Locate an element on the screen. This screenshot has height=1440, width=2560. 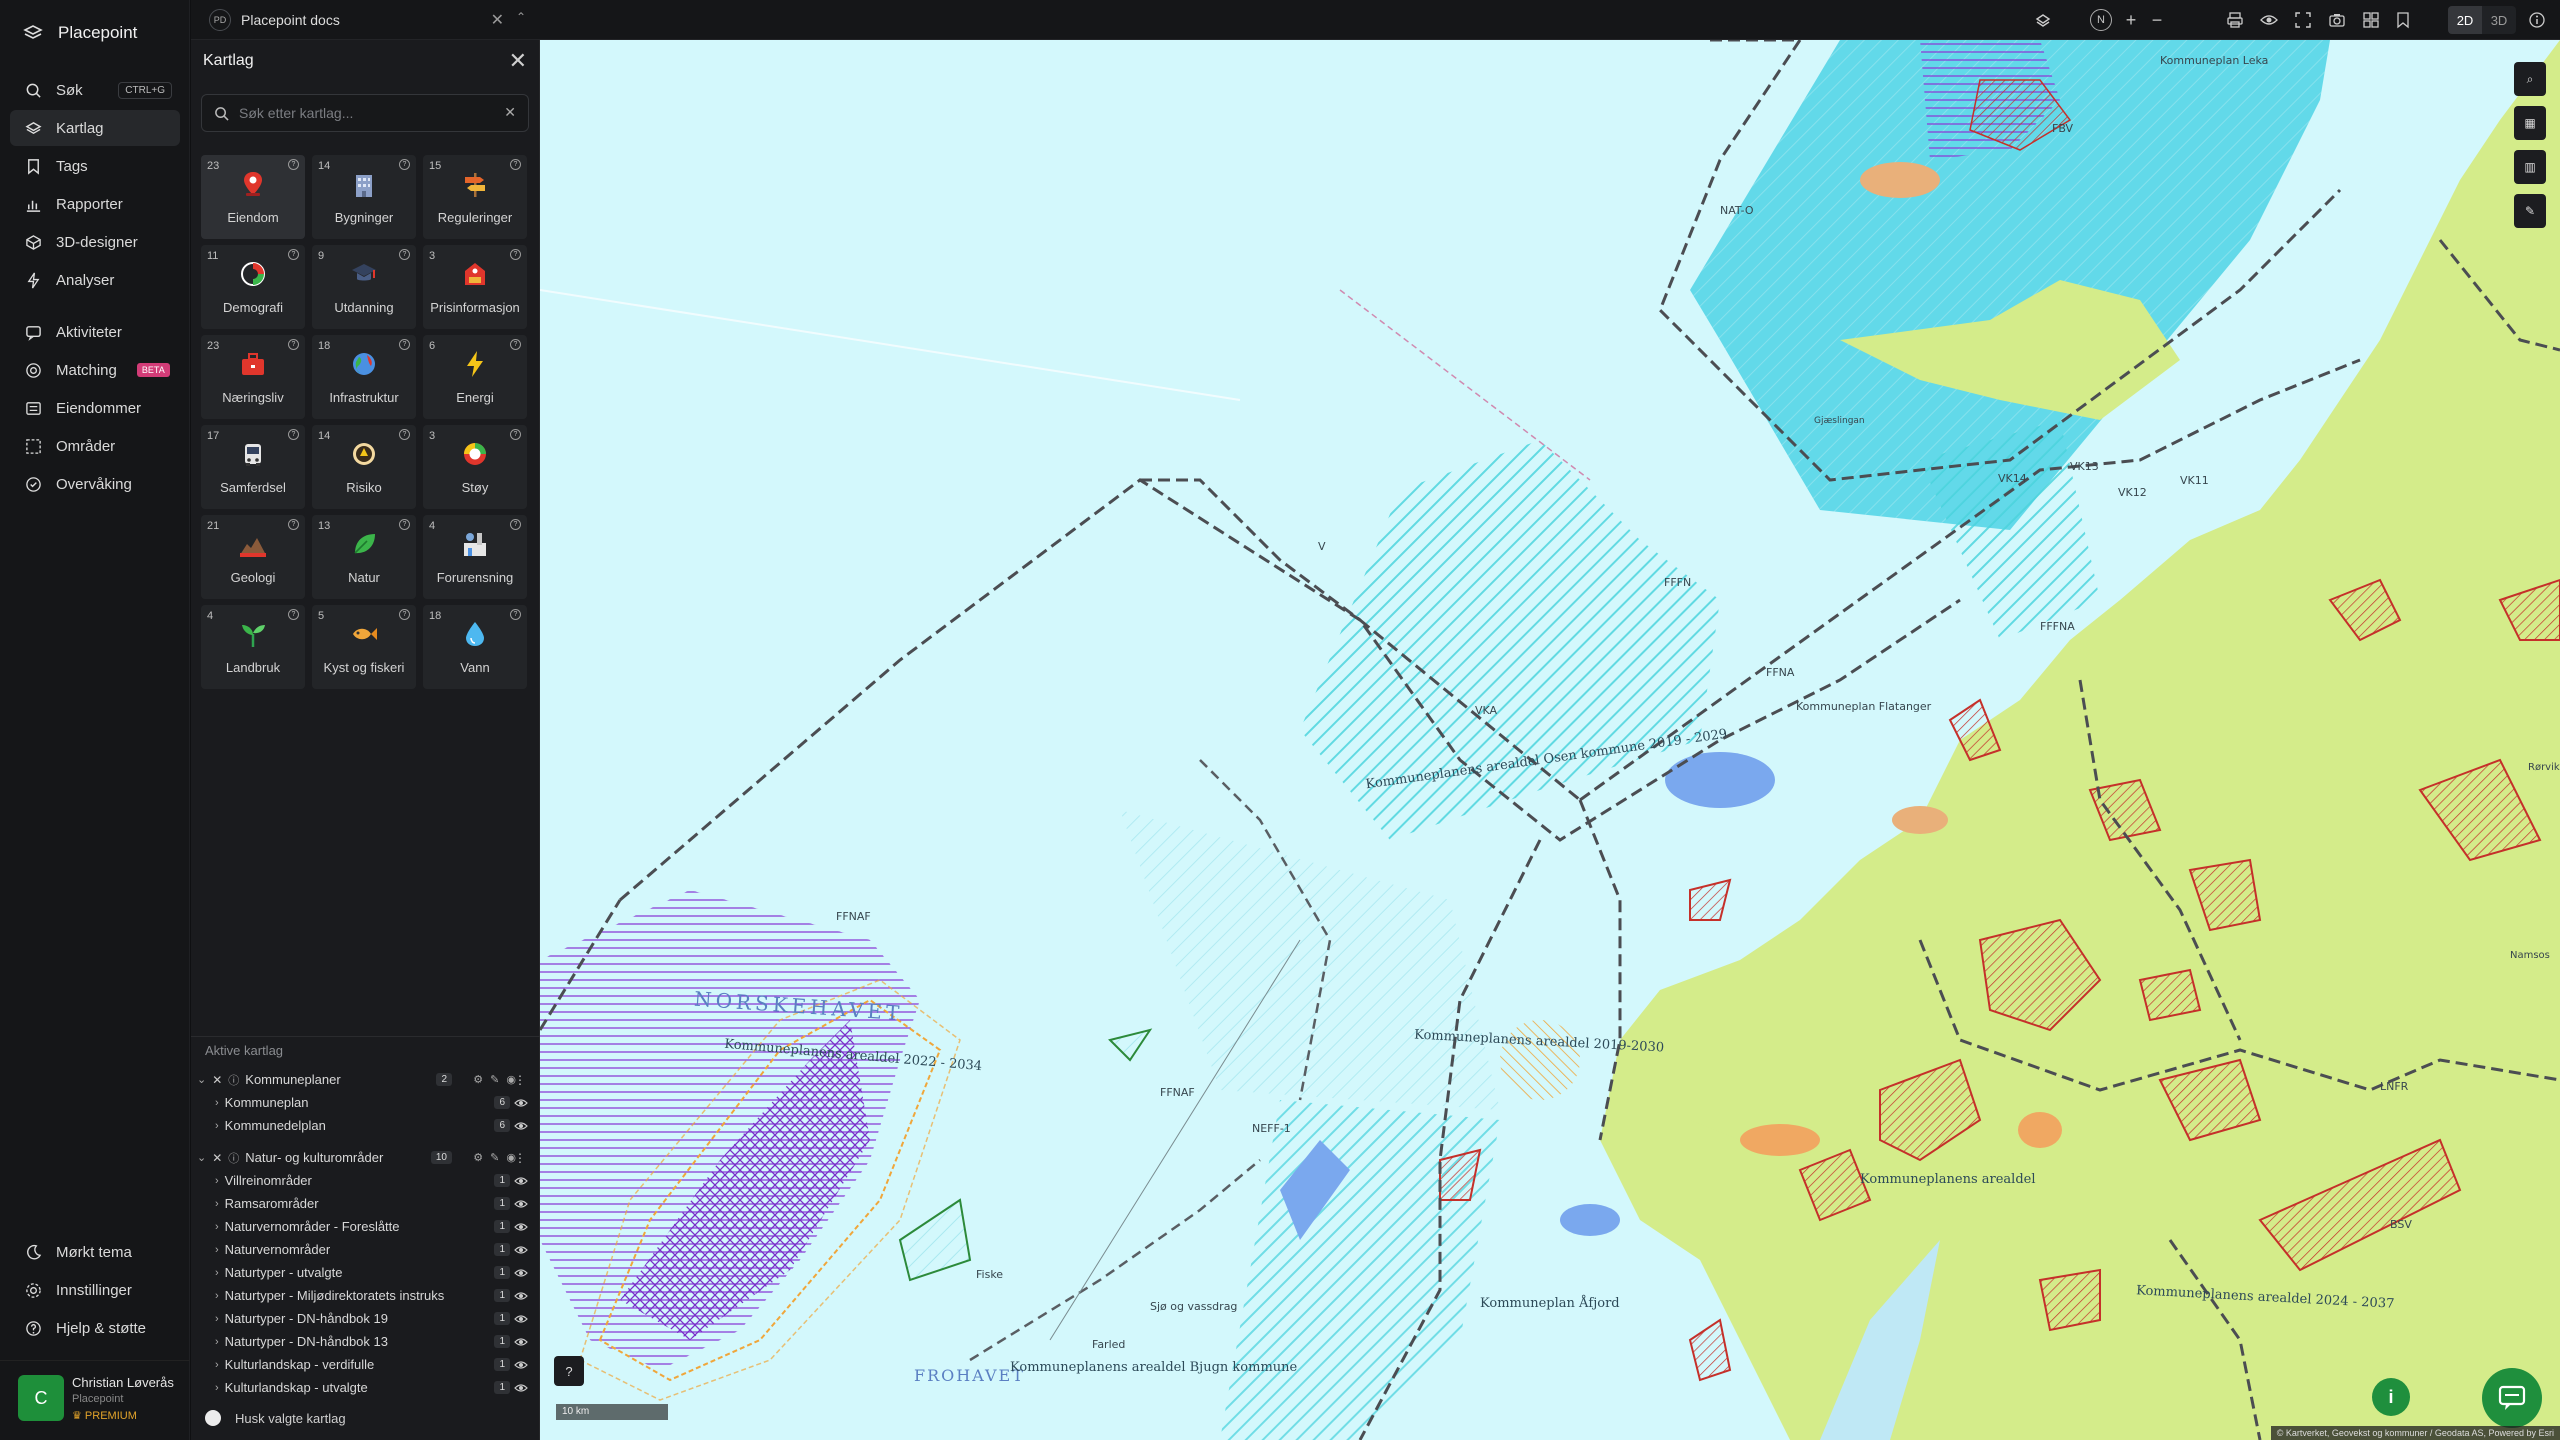
measure-icon: ▦ is located at coordinates (2530, 123).